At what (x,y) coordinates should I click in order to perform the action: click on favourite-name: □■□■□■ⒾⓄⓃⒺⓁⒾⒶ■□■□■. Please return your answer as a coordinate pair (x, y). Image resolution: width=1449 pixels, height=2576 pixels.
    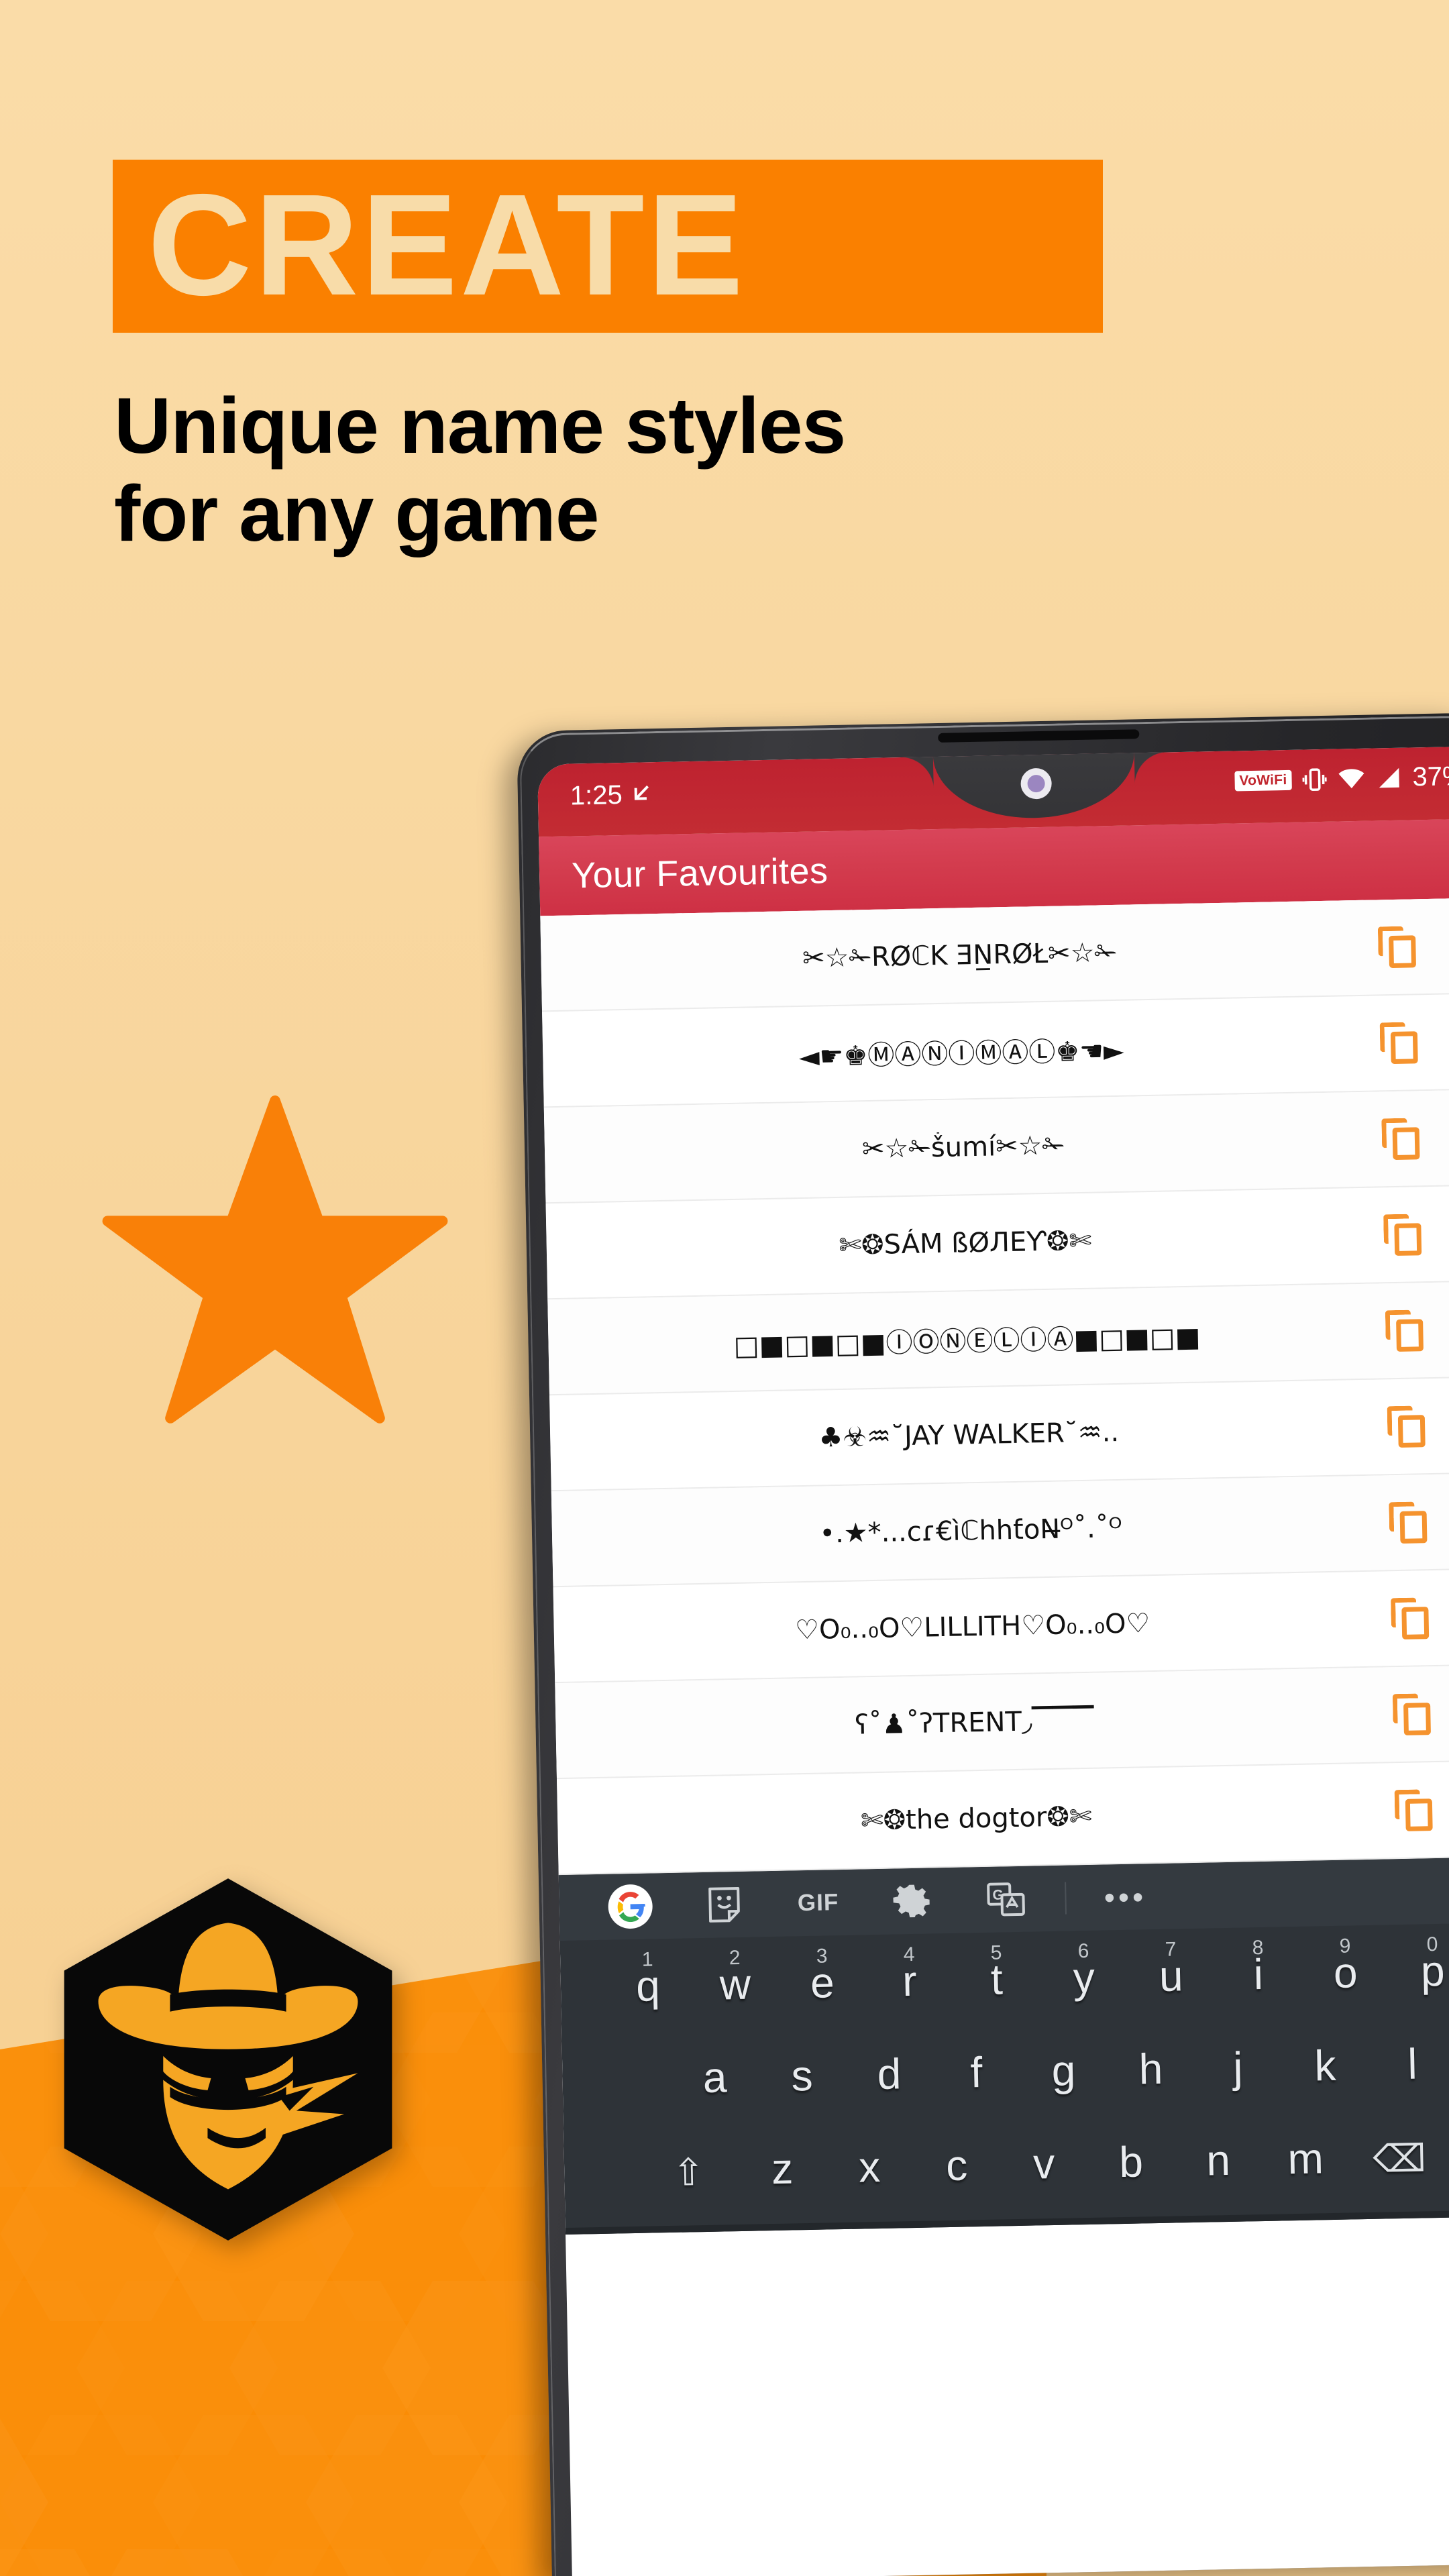
    Looking at the image, I should click on (967, 1342).